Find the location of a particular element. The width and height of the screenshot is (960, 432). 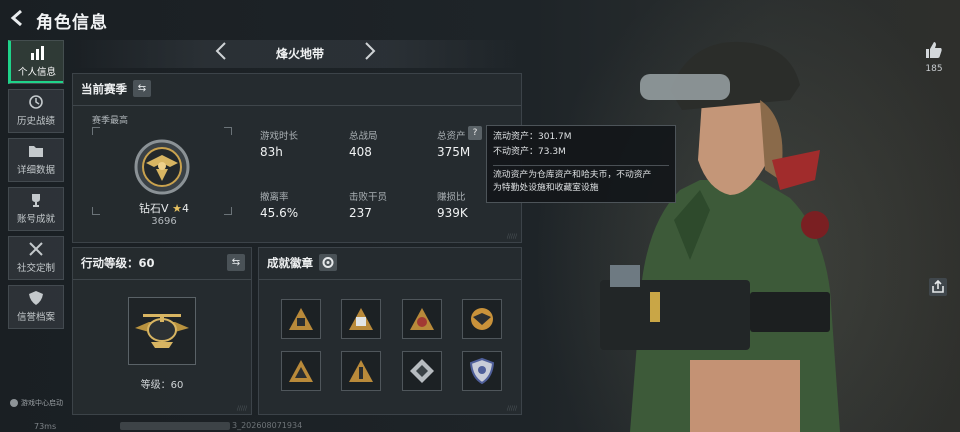

tooltip-liquid: 流动资产：301.7M is located at coordinates (532, 137).